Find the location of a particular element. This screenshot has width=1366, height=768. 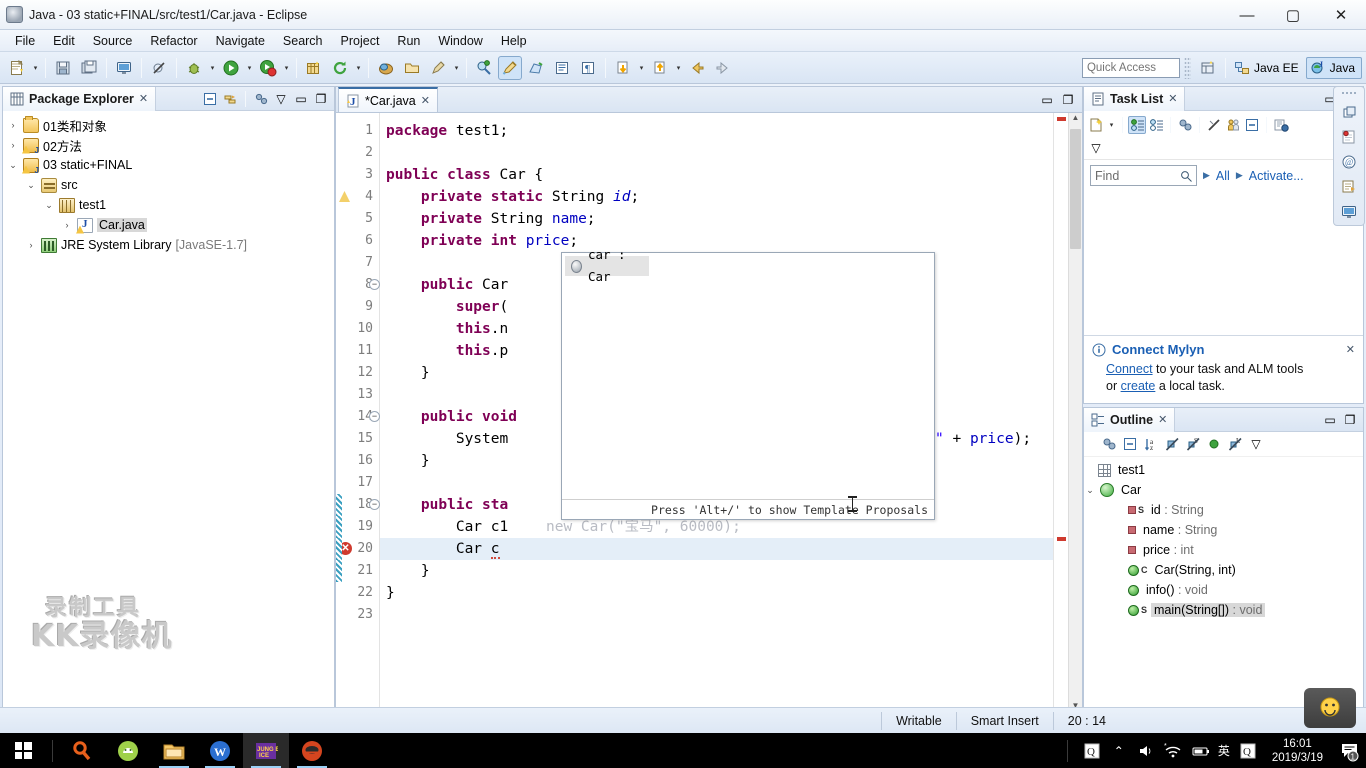

ime-floating-bar is located at coordinates (1330, 708).